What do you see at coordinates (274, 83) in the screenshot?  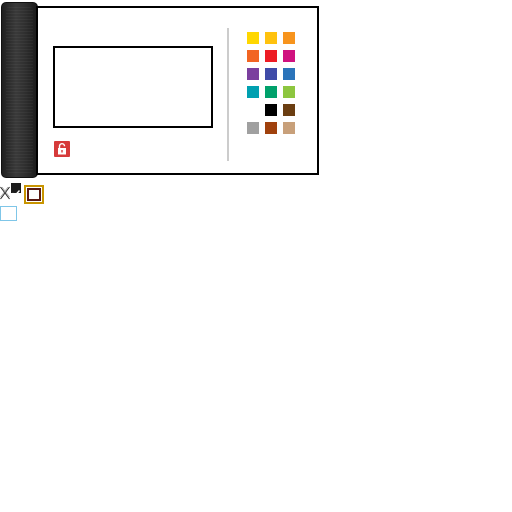 I see `color-palette` at bounding box center [274, 83].